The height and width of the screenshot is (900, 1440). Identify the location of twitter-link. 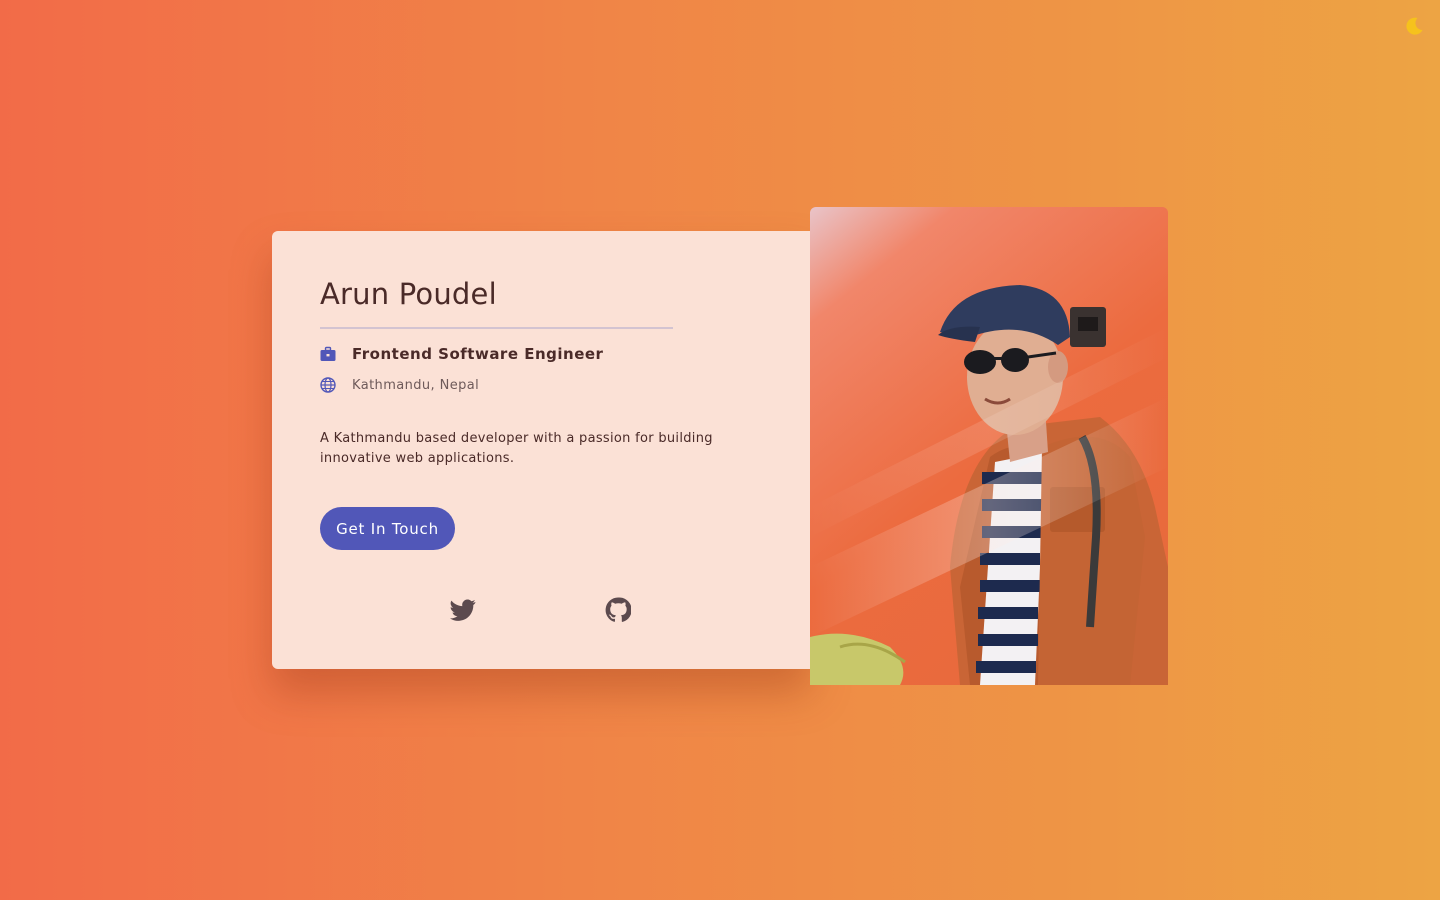
(463, 610).